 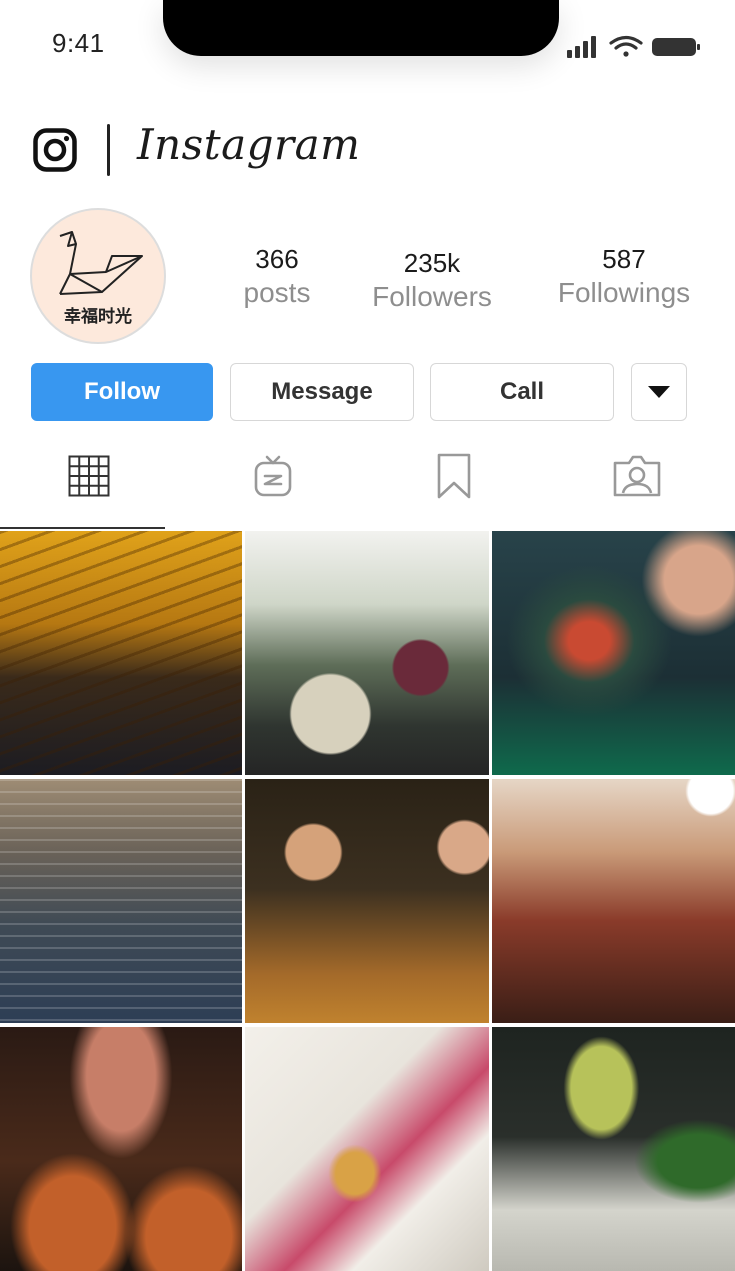 I want to click on stat-followers: 235k Followers, so click(x=432, y=280).